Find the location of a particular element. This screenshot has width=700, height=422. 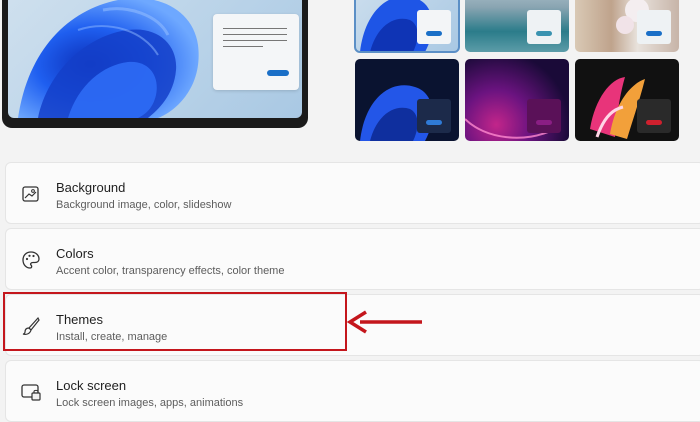

preview-wallpaper is located at coordinates (155, 59).